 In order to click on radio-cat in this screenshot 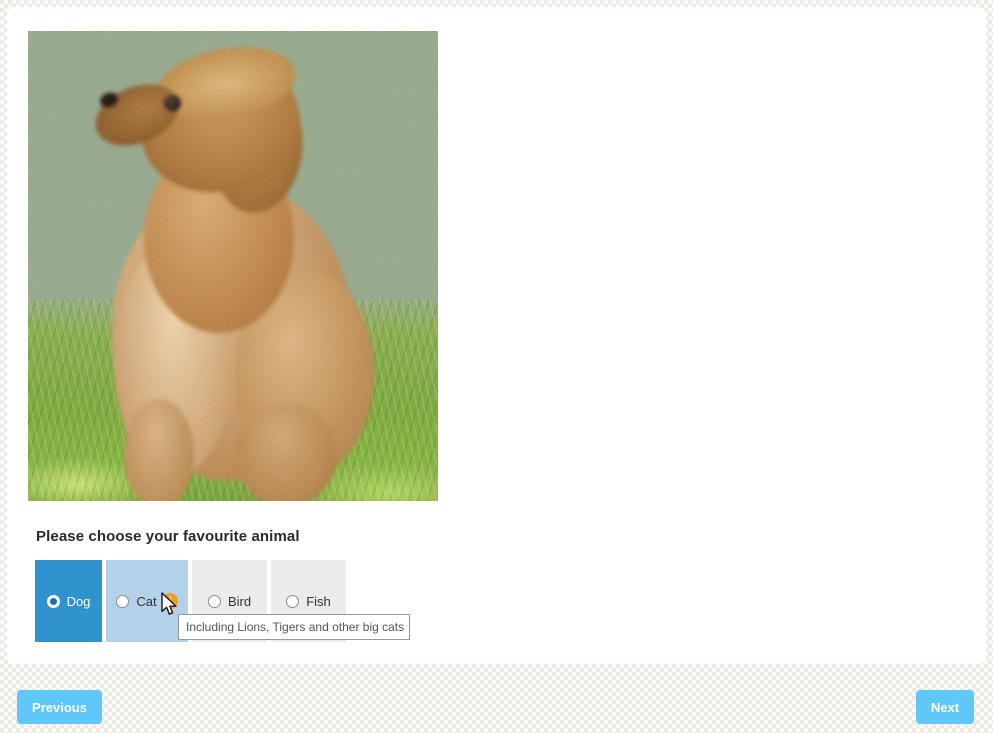, I will do `click(123, 601)`.